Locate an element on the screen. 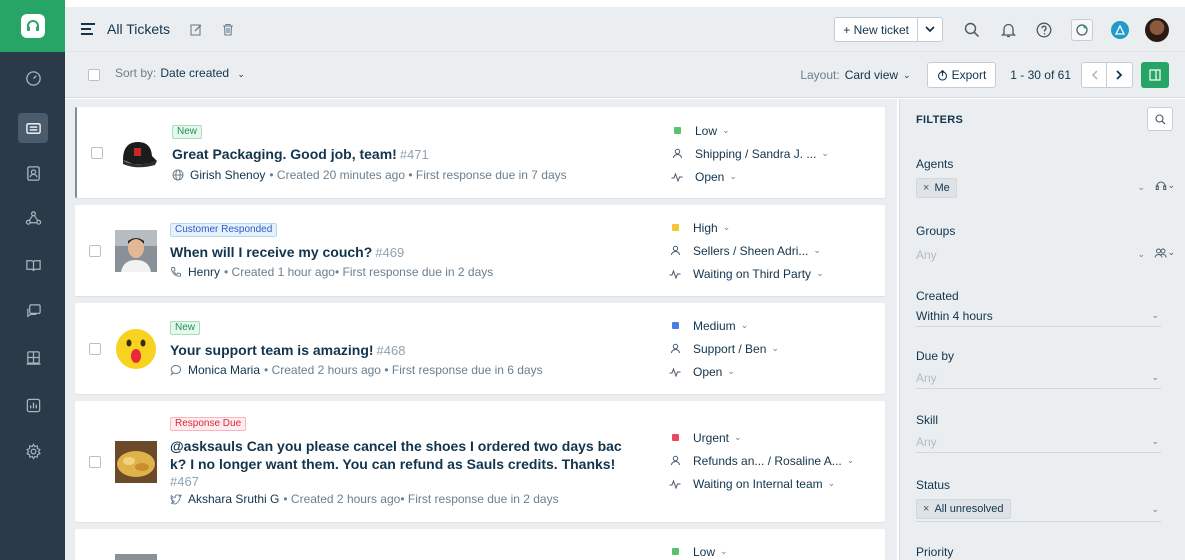  requester-name: Akshara Sruthi G is located at coordinates (233, 499).